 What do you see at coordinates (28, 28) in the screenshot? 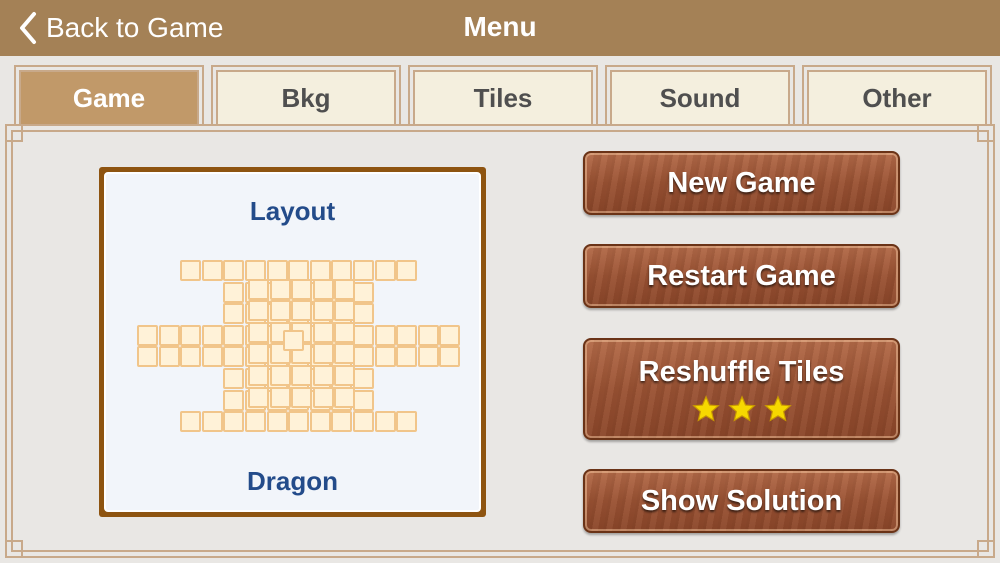
I see `chevron-left-icon` at bounding box center [28, 28].